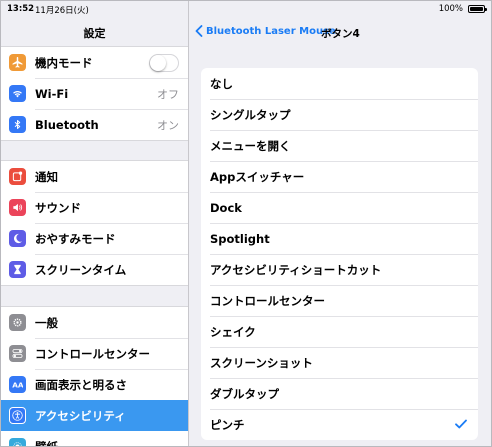  Describe the element at coordinates (339, 393) in the screenshot. I see `option-double-tap: ダブルタップ` at that location.